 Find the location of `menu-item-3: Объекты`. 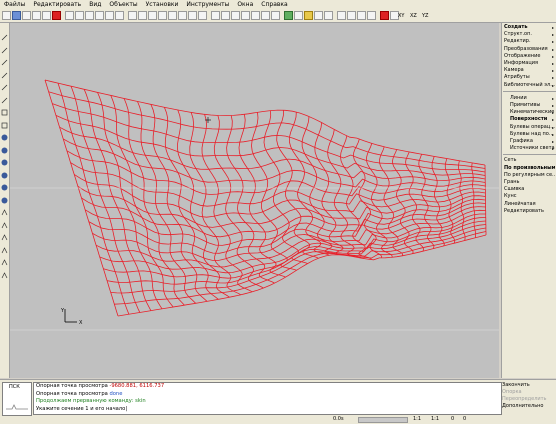

menu-item-3: Объекты is located at coordinates (123, 5).